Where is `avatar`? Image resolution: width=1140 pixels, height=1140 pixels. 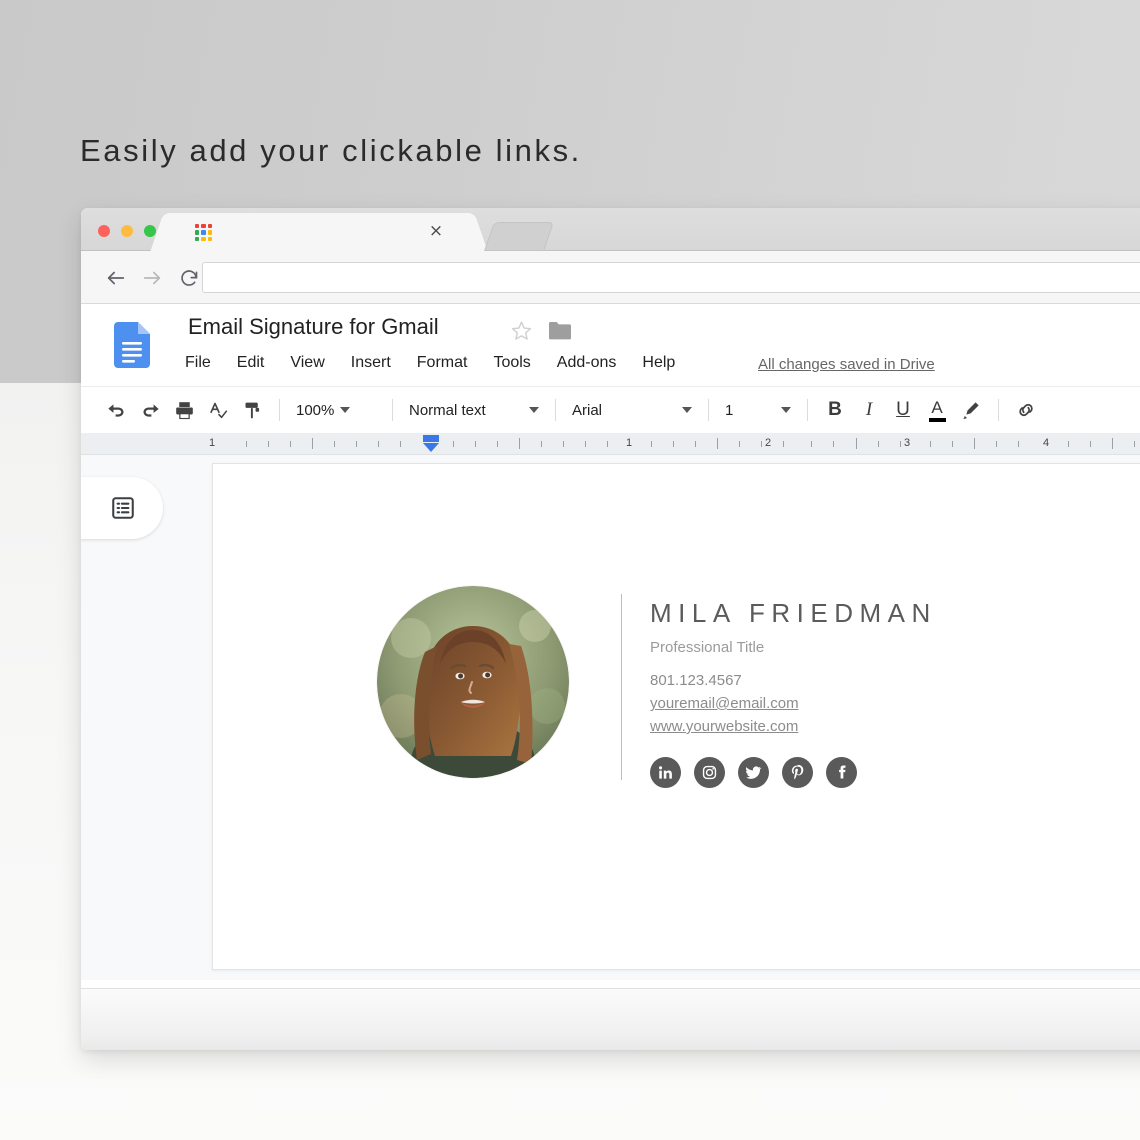 avatar is located at coordinates (473, 682).